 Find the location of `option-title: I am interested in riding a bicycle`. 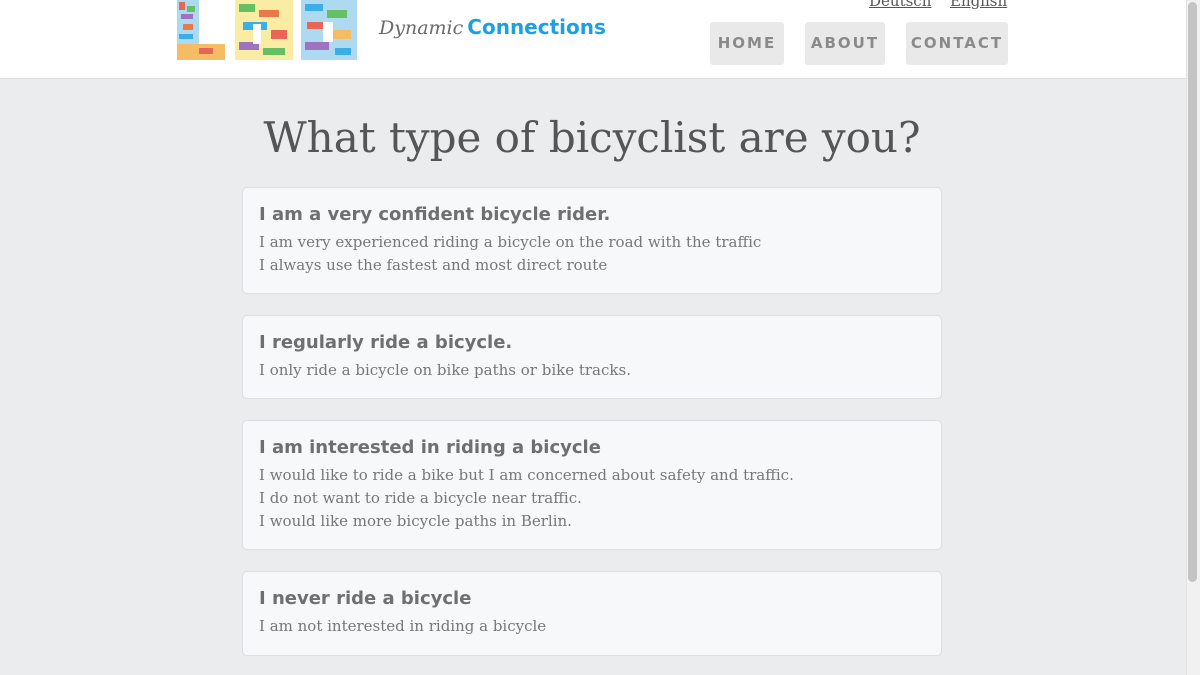

option-title: I am interested in riding a bicycle is located at coordinates (430, 447).